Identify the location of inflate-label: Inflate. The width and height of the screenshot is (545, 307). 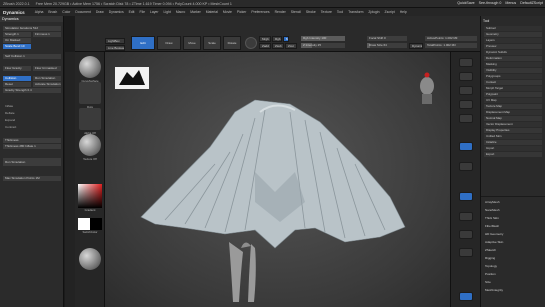
(9, 106).